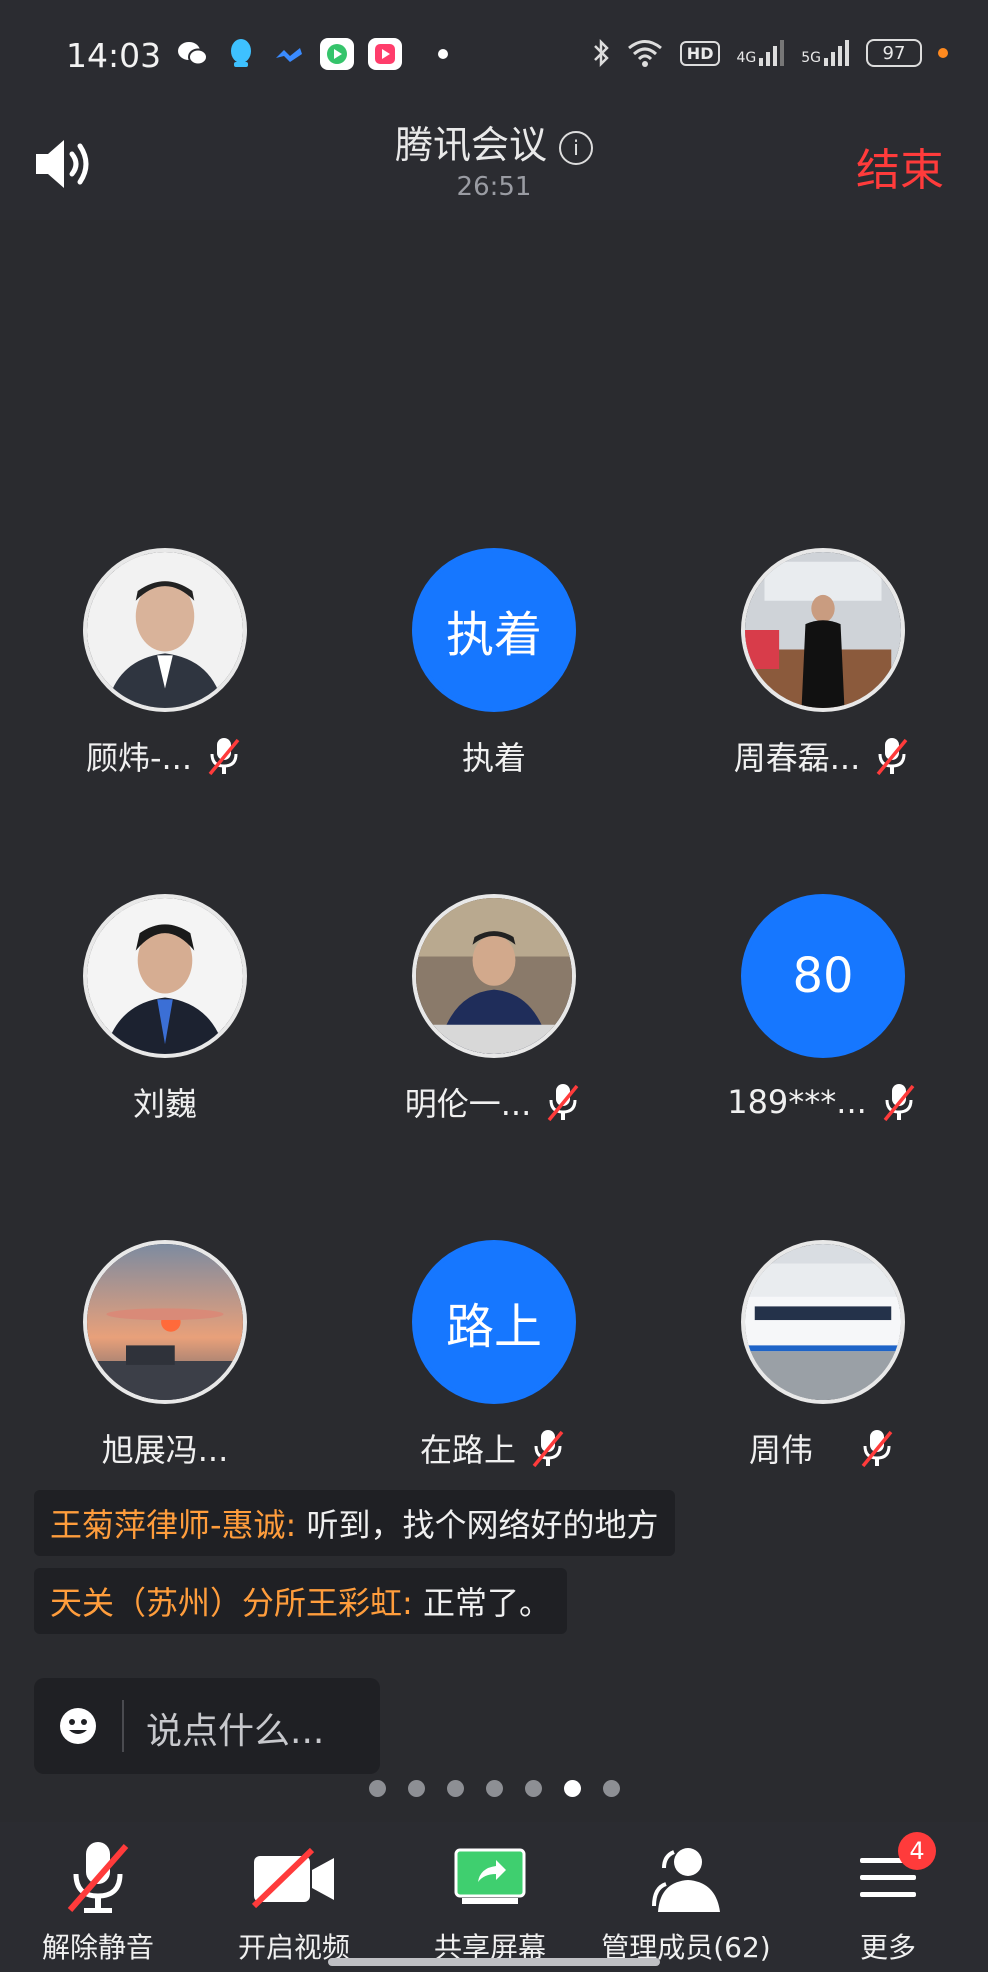  Describe the element at coordinates (494, 187) in the screenshot. I see `meeting-duration: 26:51` at that location.